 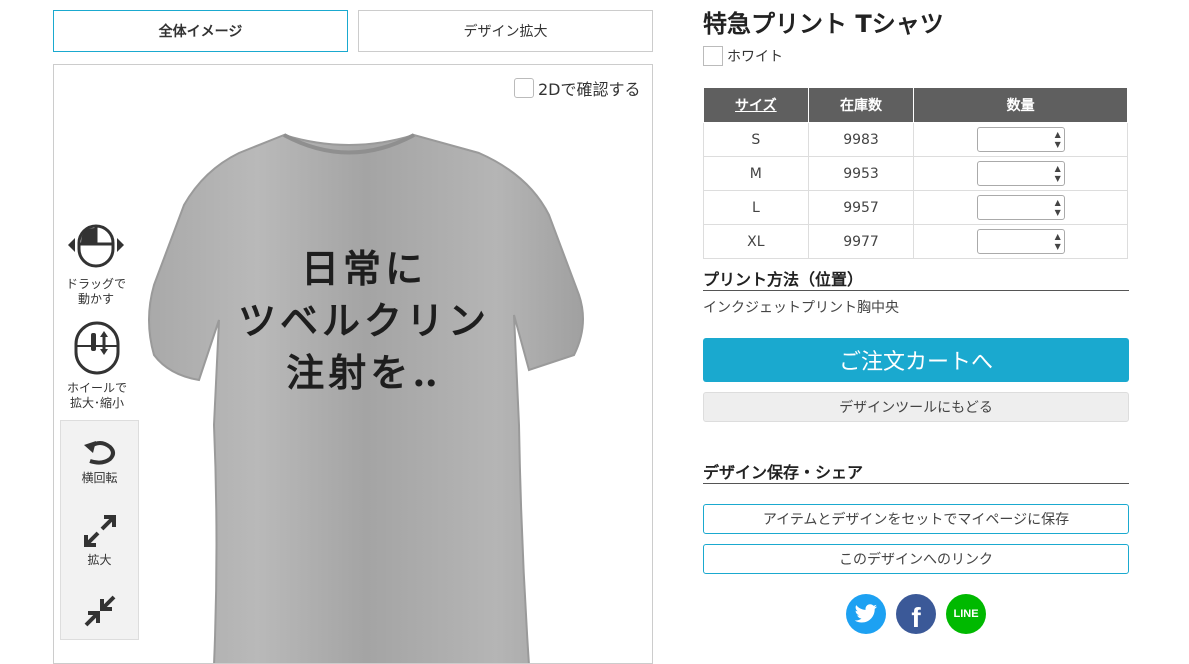 What do you see at coordinates (861, 139) in the screenshot?
I see `stock-cell: 9983` at bounding box center [861, 139].